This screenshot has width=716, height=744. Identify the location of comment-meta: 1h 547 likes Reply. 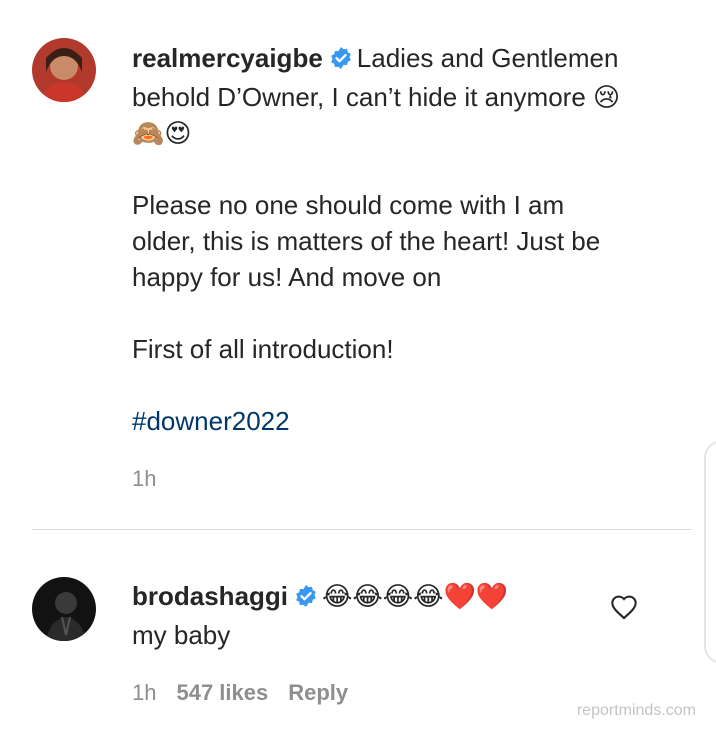
(240, 693).